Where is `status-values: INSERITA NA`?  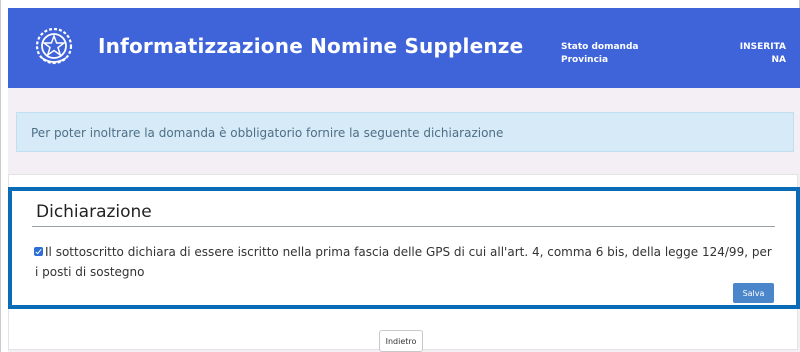
status-values: INSERITA NA is located at coordinates (763, 54).